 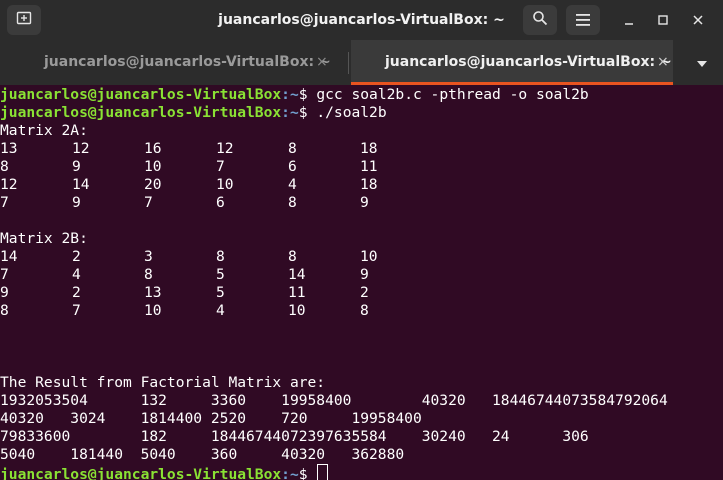 What do you see at coordinates (153, 148) in the screenshot?
I see `matrix-cell: 16` at bounding box center [153, 148].